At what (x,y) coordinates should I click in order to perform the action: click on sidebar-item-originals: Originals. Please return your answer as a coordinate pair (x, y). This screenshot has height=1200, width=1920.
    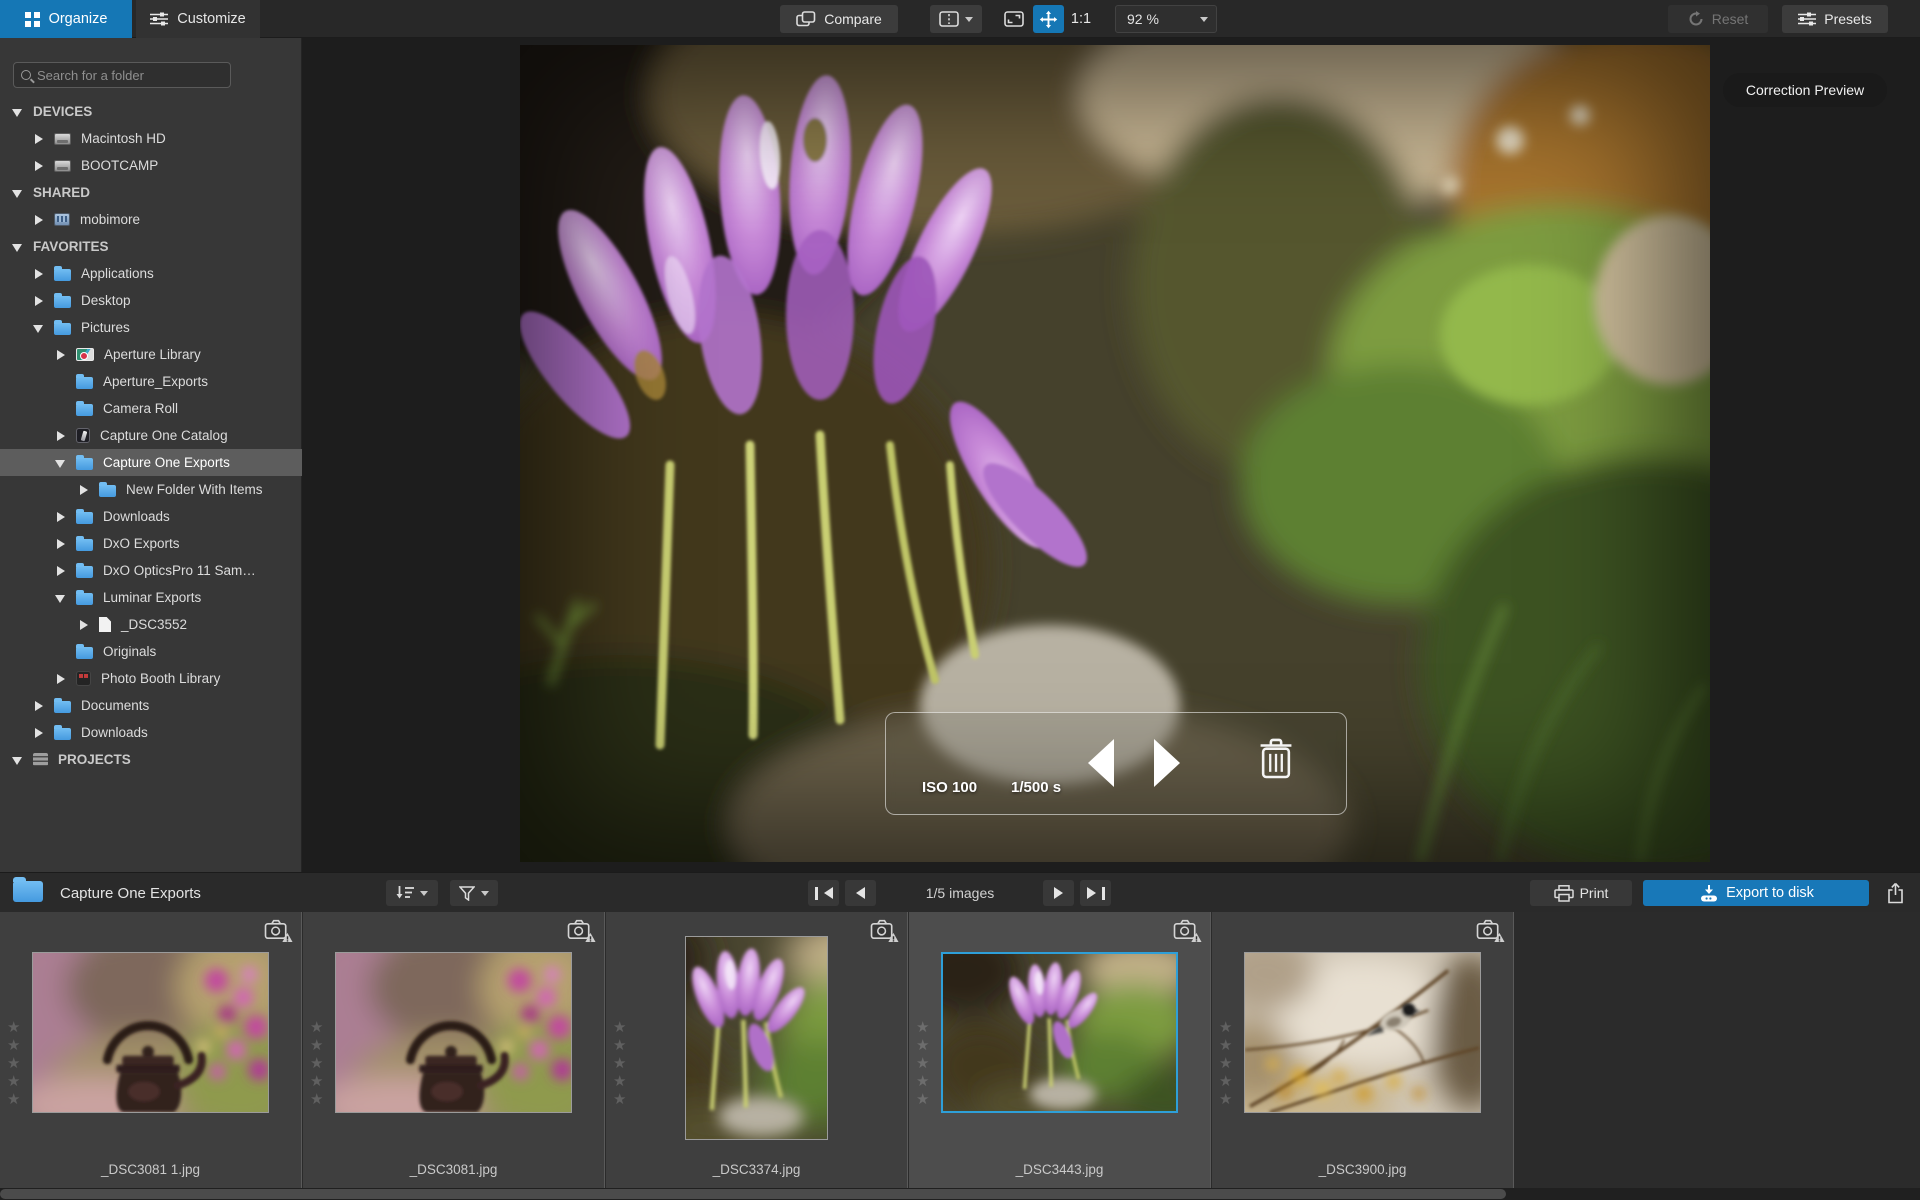
    Looking at the image, I should click on (151, 651).